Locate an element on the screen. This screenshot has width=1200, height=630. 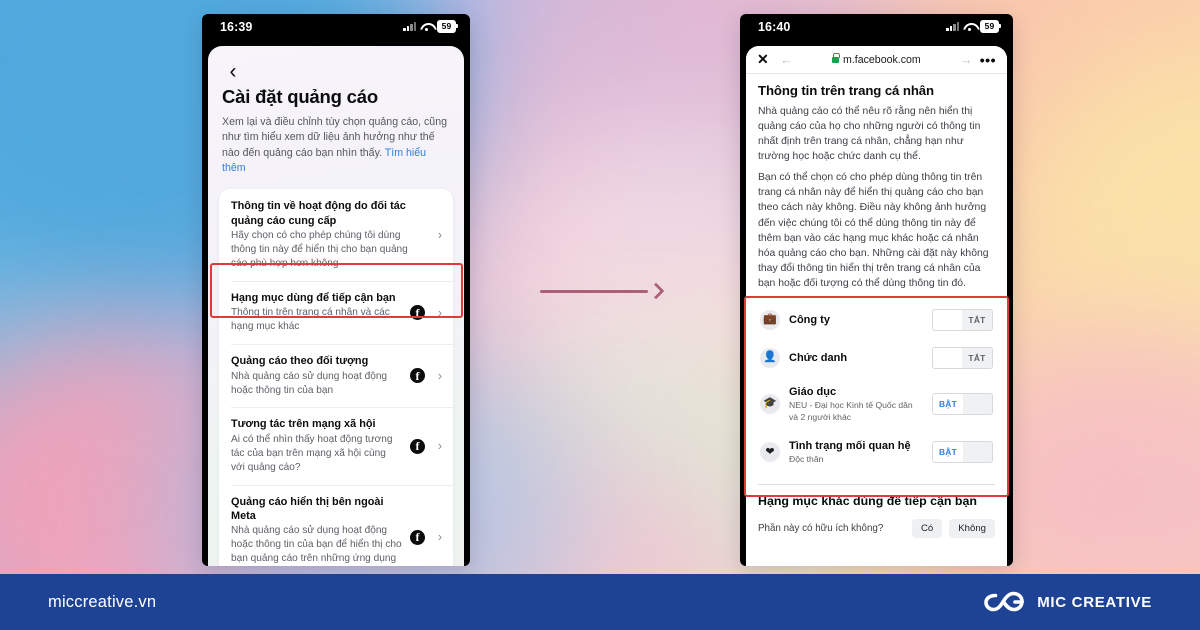
left-status-time: 16:39 is located at coordinates (236, 26).